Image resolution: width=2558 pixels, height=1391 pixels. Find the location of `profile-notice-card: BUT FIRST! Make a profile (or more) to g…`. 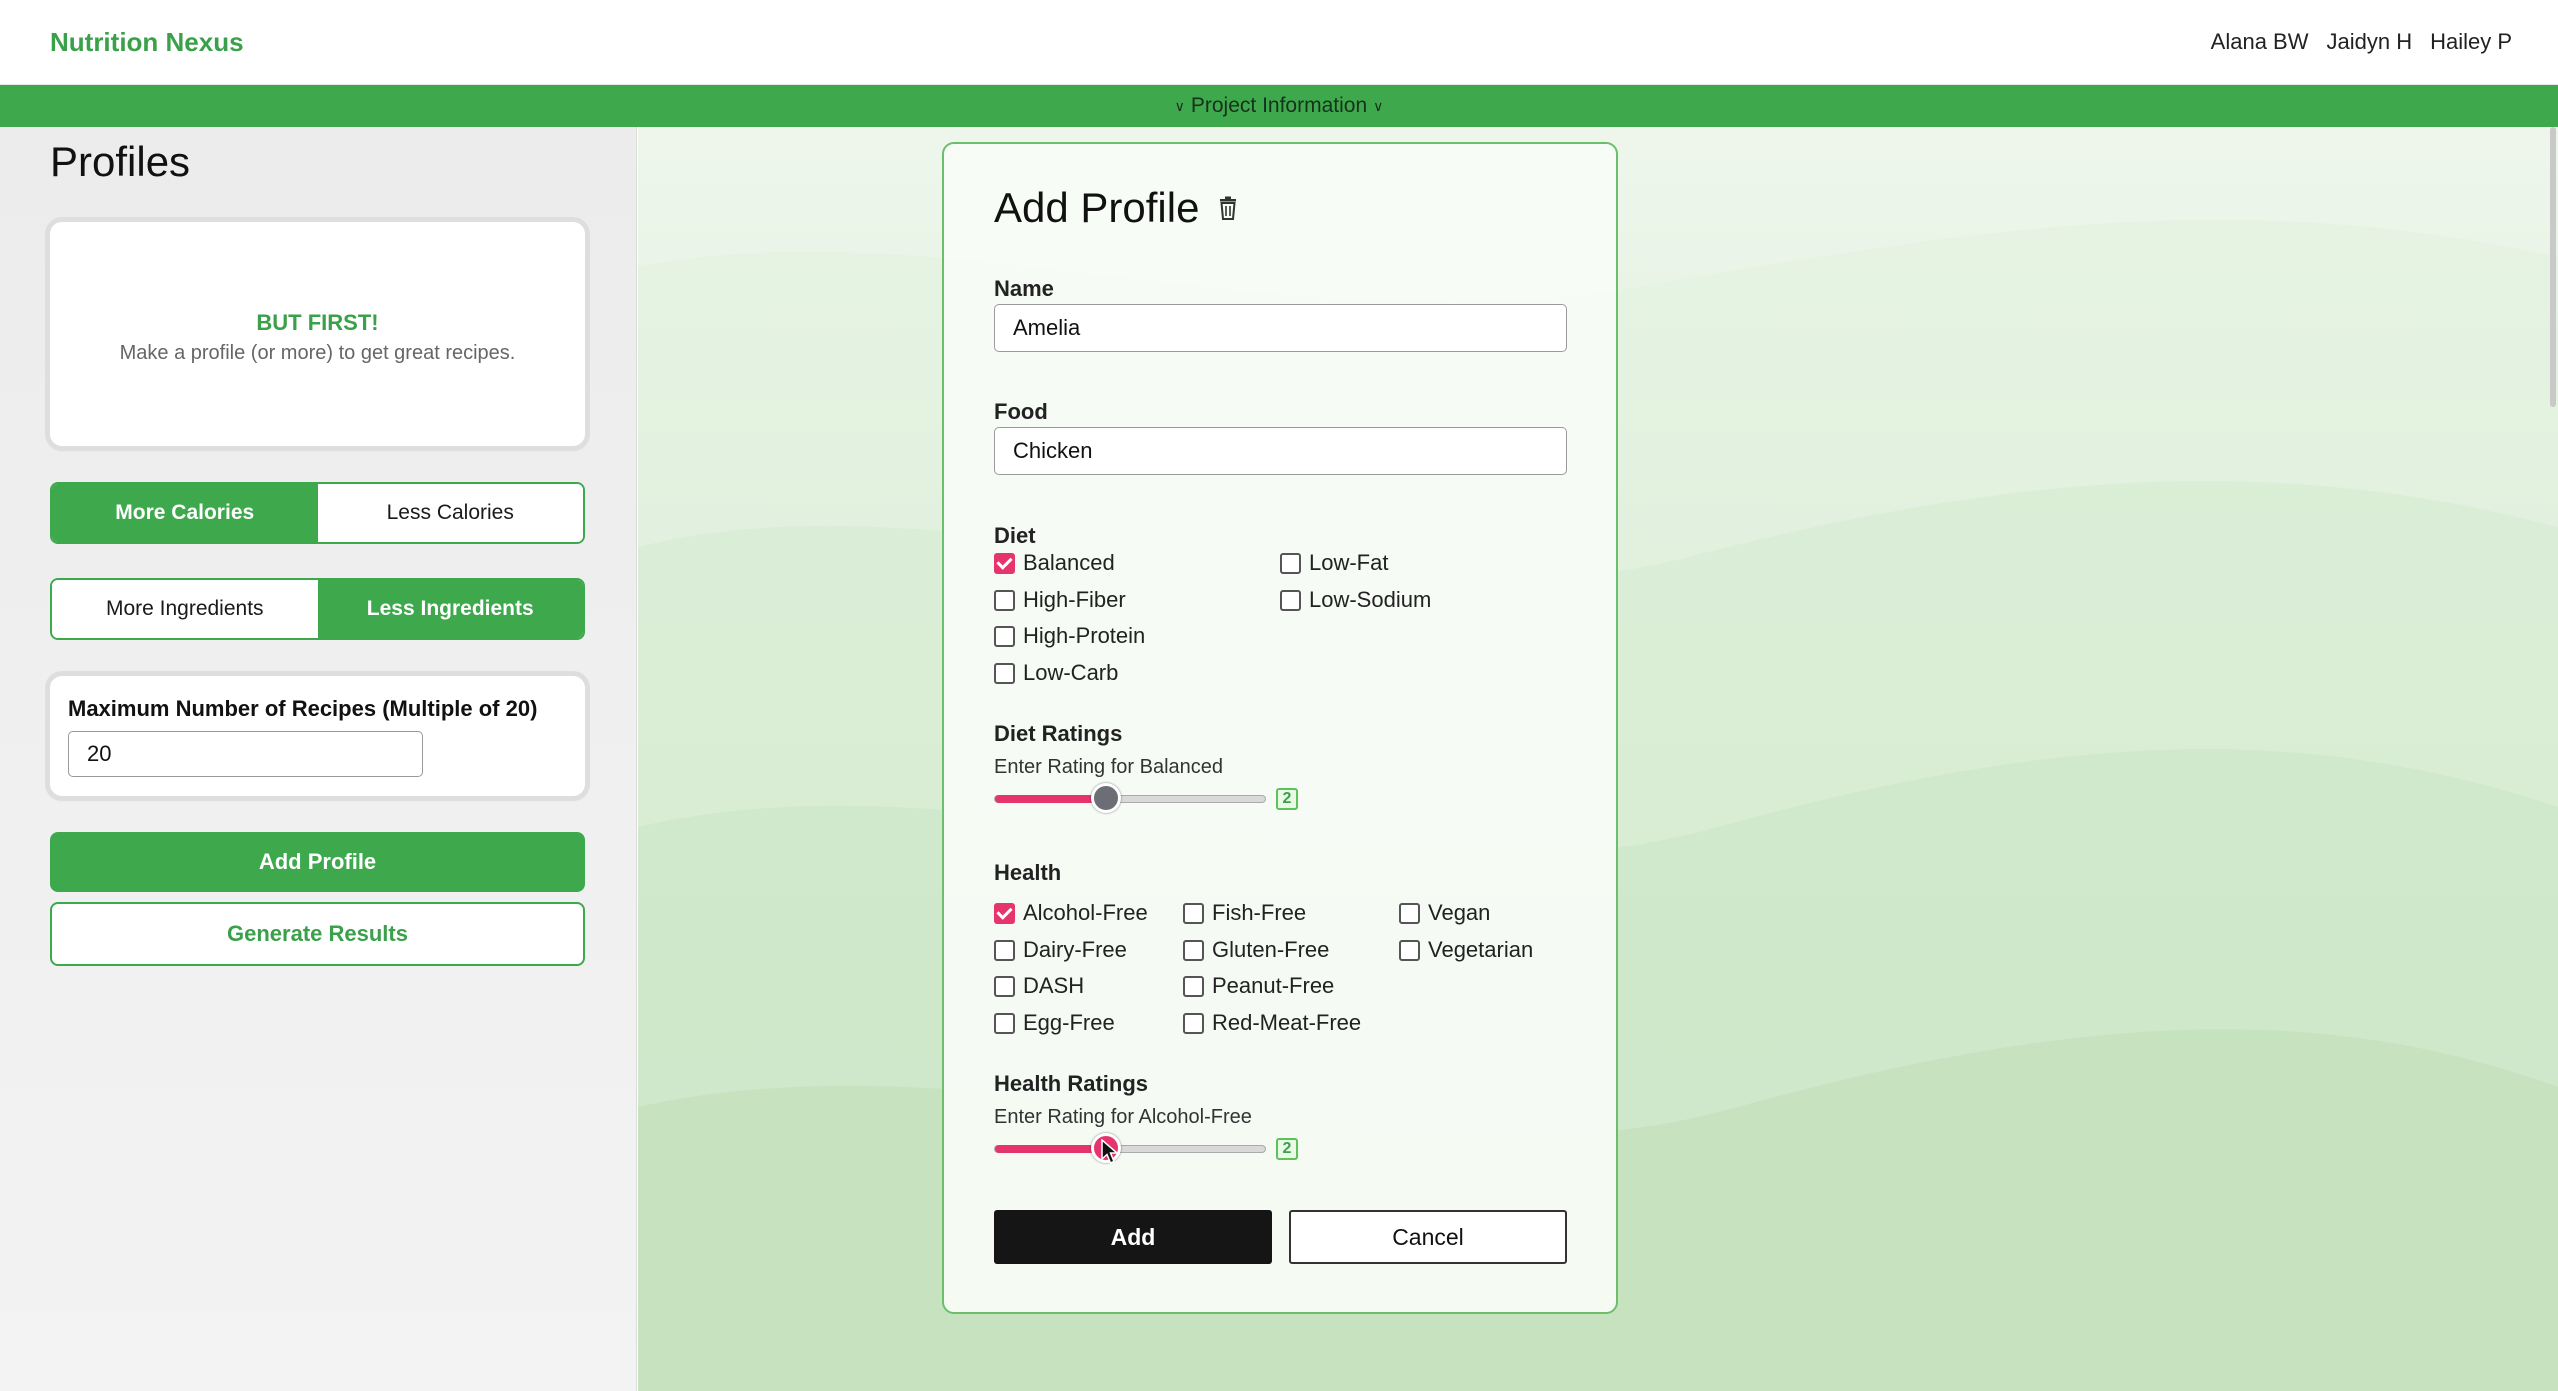

profile-notice-card: BUT FIRST! Make a profile (or more) to g… is located at coordinates (317, 334).